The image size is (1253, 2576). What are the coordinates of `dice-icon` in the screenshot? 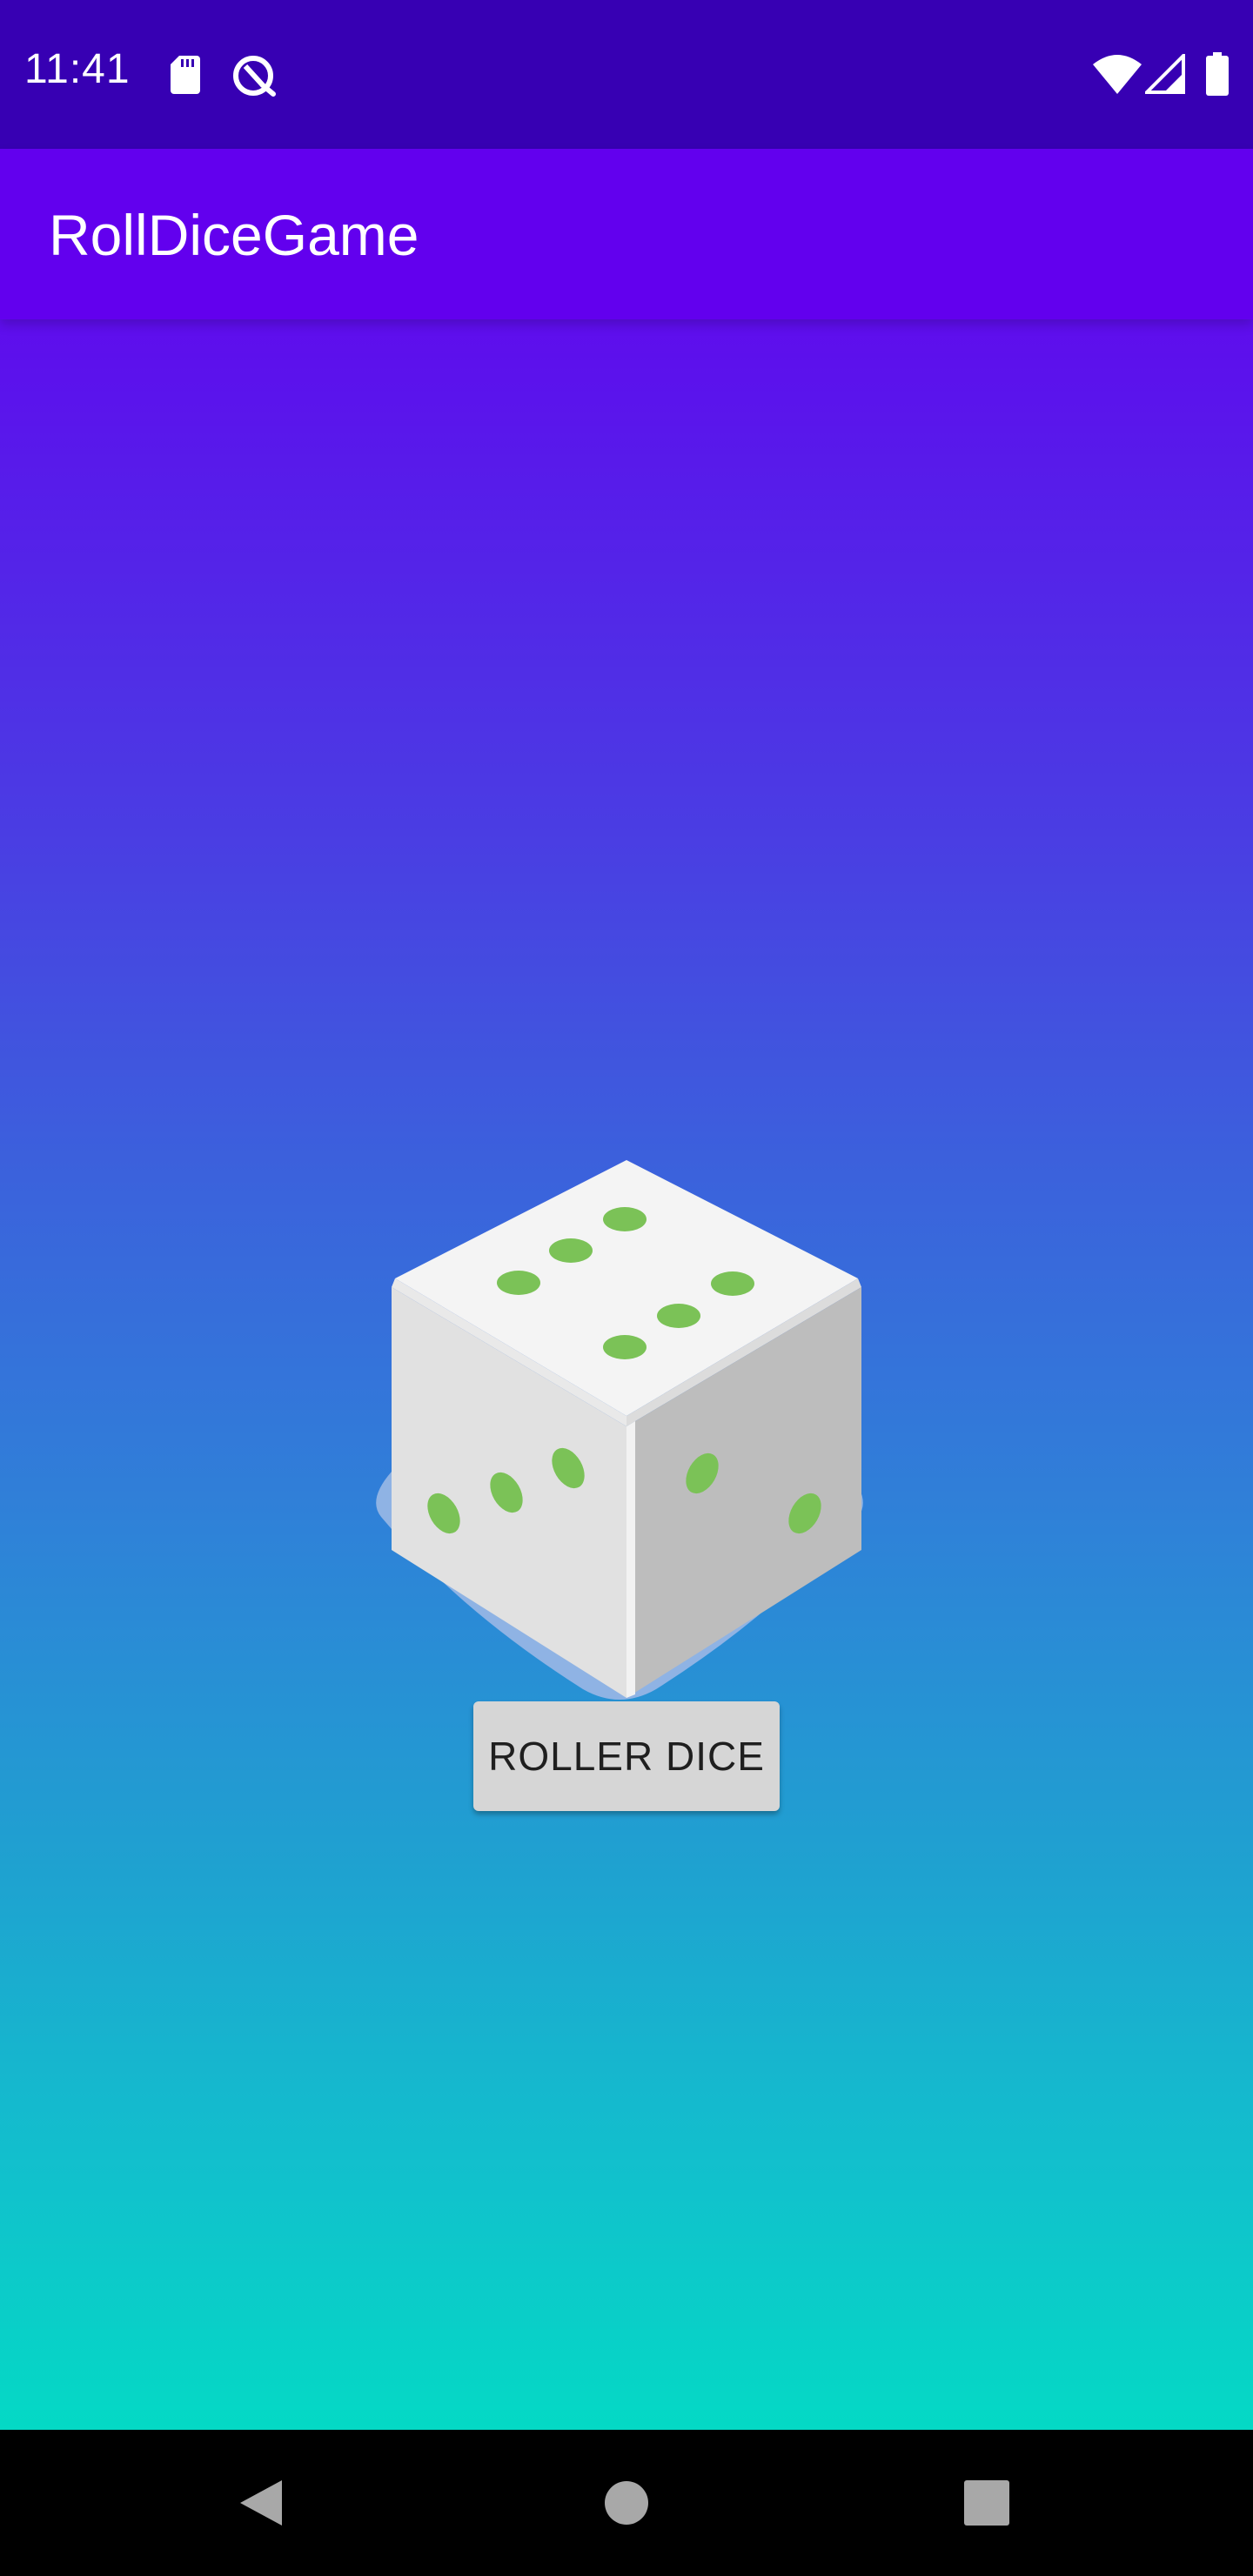 It's located at (626, 1445).